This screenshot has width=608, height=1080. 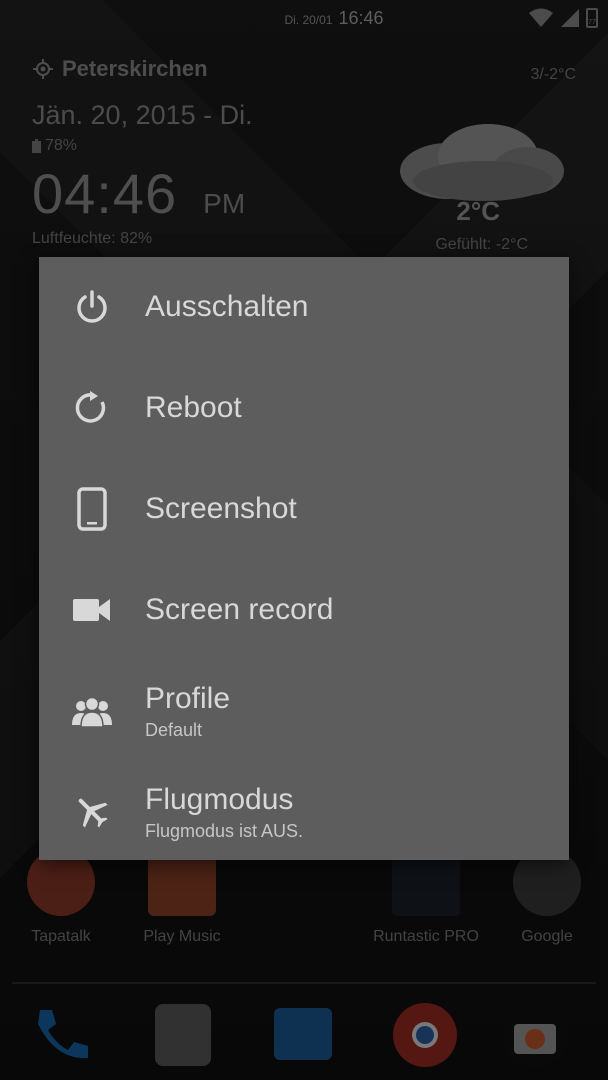 I want to click on people-icon, so click(x=92, y=711).